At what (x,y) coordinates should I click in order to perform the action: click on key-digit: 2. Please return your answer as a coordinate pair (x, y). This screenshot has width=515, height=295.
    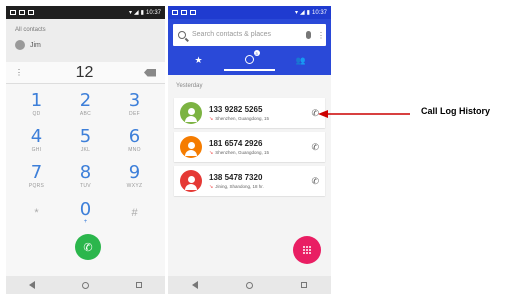
    Looking at the image, I should click on (85, 100).